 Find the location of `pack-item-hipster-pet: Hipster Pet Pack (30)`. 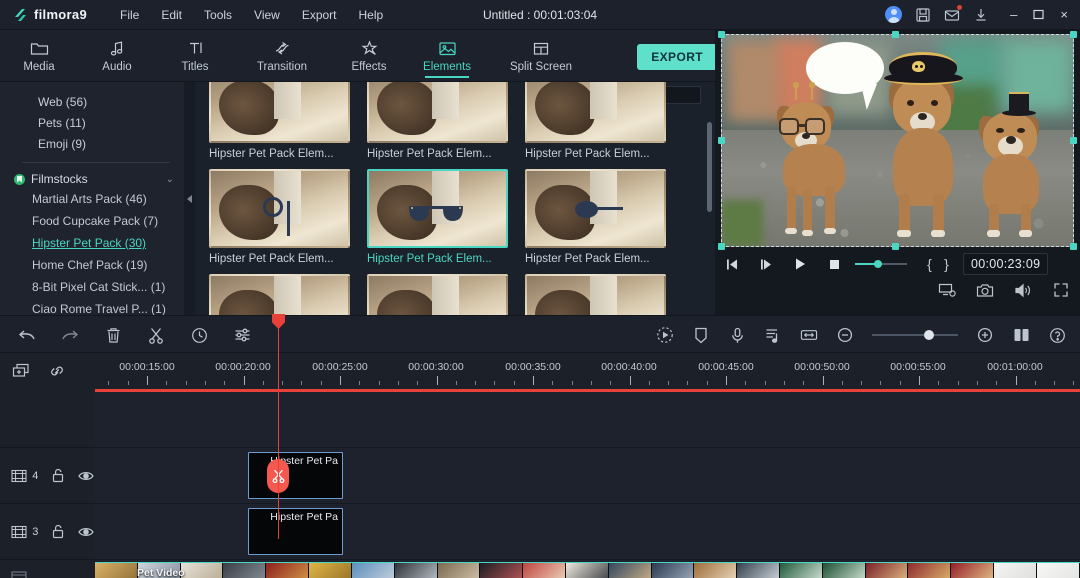

pack-item-hipster-pet: Hipster Pet Pack (30) is located at coordinates (92, 243).